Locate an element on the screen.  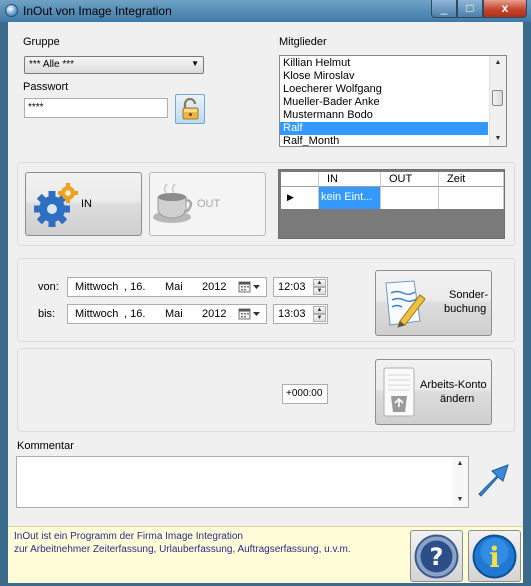
minimize-button: _ is located at coordinates (444, 9).